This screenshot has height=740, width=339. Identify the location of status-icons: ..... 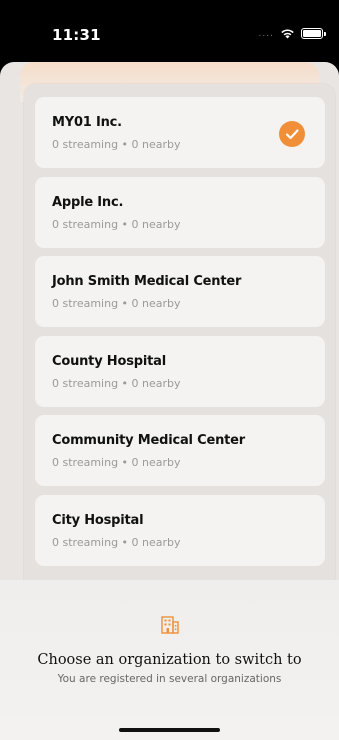
(292, 33).